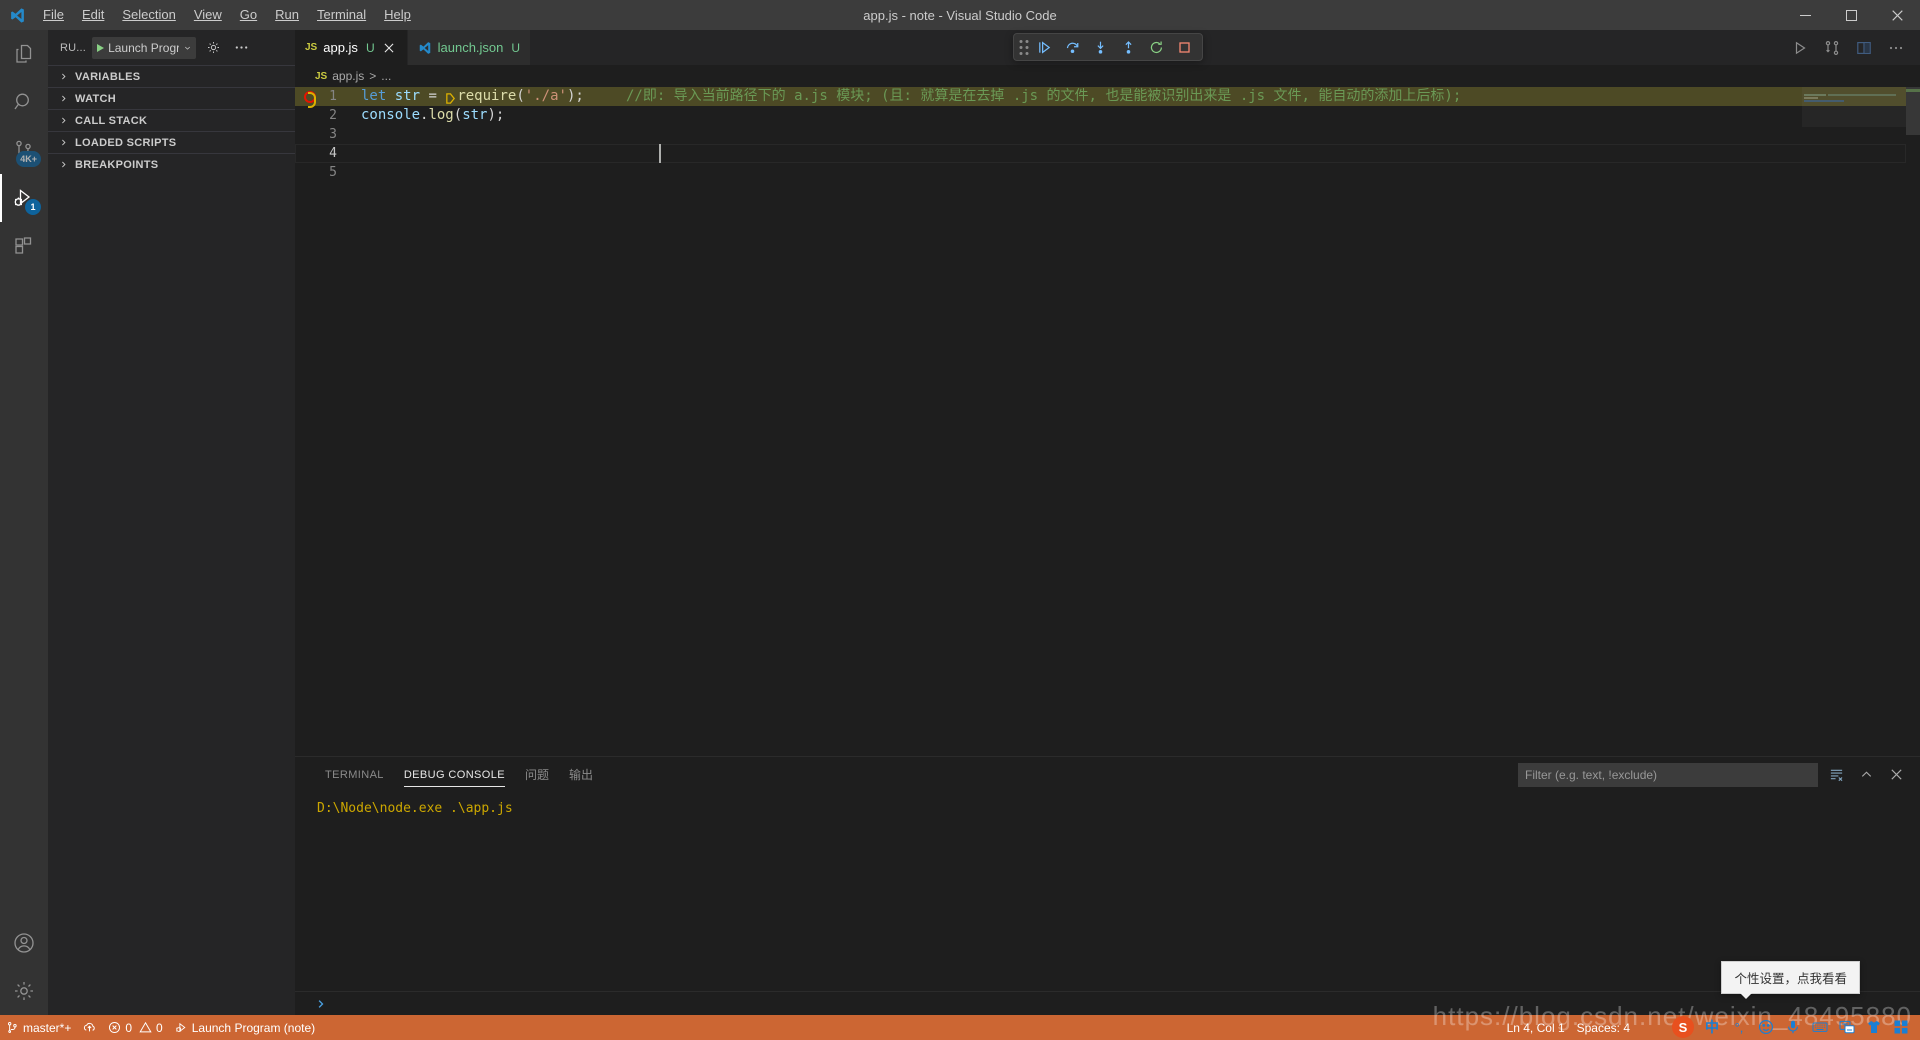  I want to click on debug-step-out-icon, so click(1129, 47).